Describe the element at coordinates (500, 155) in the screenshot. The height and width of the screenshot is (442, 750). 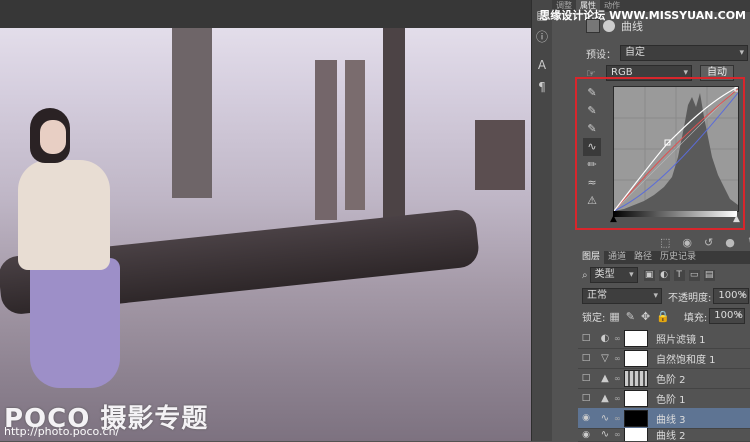
I see `wooden-fence` at that location.